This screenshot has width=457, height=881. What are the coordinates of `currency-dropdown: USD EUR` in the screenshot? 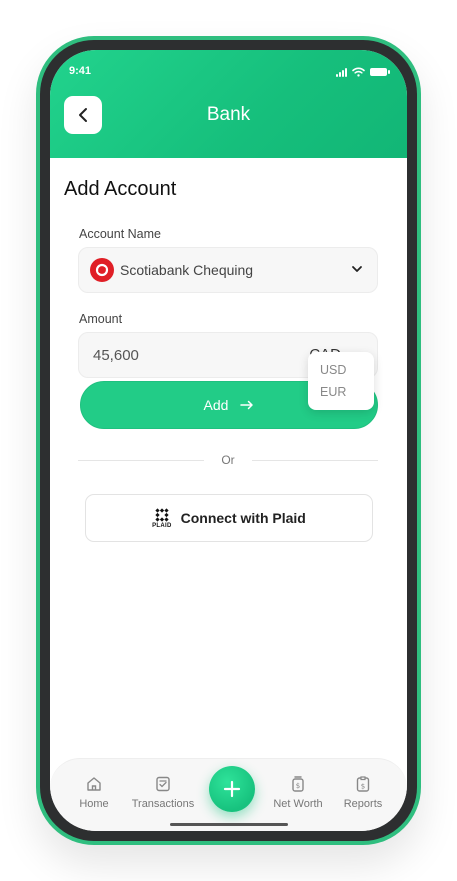 It's located at (341, 381).